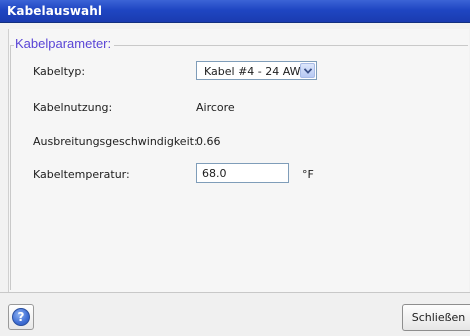  What do you see at coordinates (73, 107) in the screenshot?
I see `cable-usage-label: Kabelnutzung:` at bounding box center [73, 107].